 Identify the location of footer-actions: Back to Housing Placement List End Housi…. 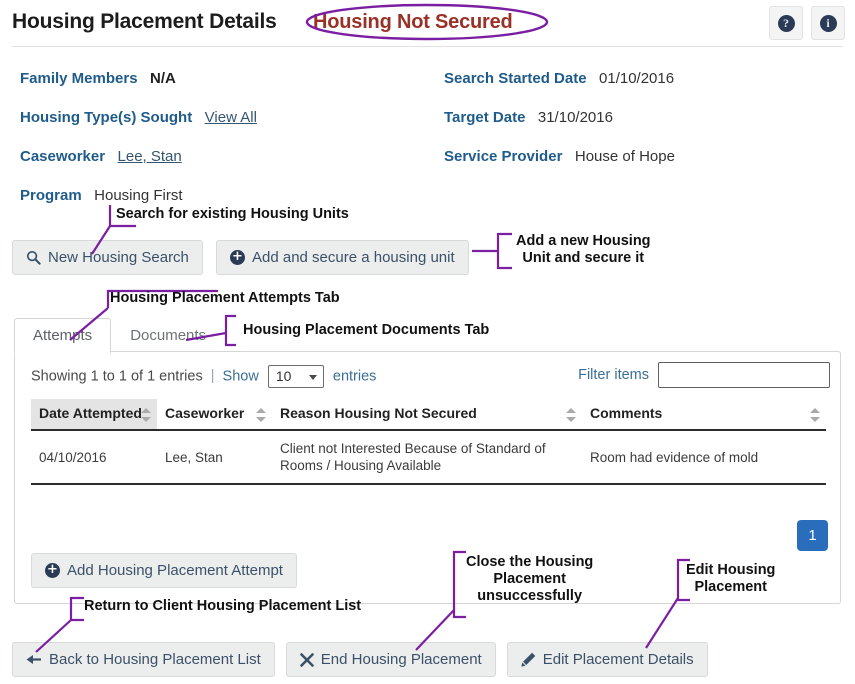
(360, 659).